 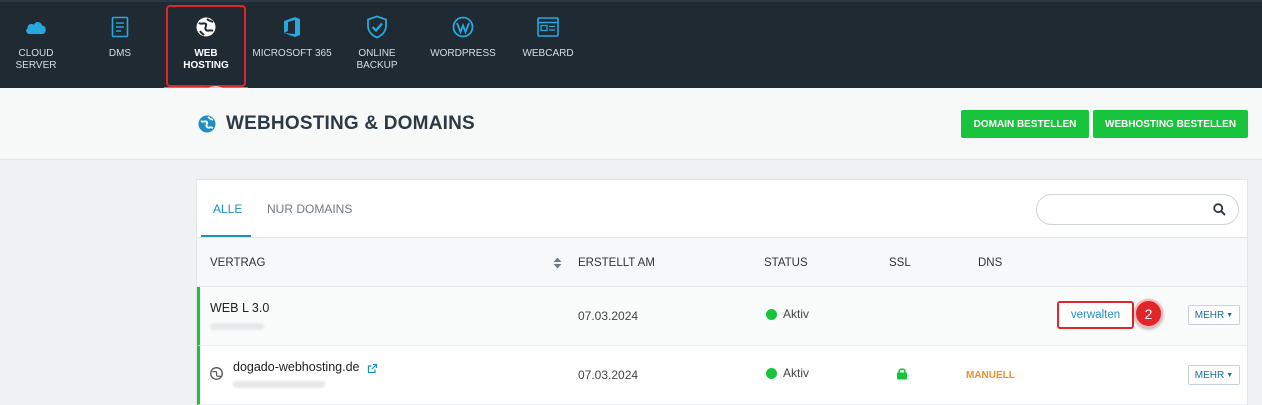 I want to click on step-badge-2: 2, so click(x=1148, y=313).